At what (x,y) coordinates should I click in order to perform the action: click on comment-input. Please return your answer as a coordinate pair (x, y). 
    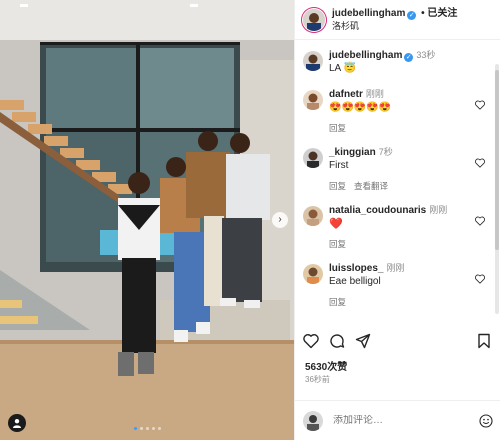
    Looking at the image, I should click on (393, 420).